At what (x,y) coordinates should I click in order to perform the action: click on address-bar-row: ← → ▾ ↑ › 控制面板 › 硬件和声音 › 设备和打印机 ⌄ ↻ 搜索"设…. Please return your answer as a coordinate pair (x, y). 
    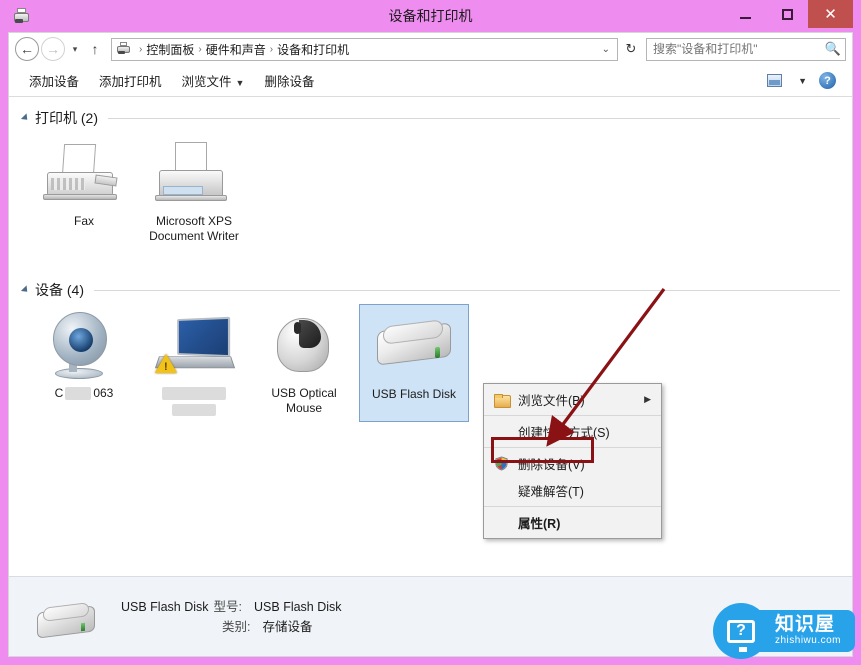
    Looking at the image, I should click on (430, 49).